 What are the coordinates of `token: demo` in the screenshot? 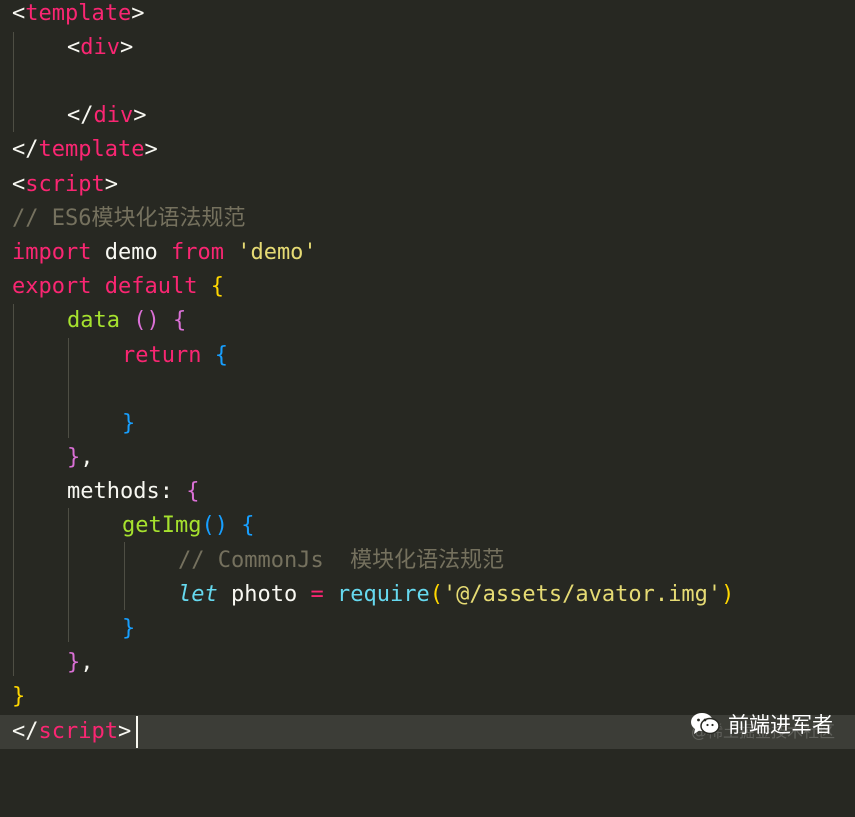 It's located at (131, 252).